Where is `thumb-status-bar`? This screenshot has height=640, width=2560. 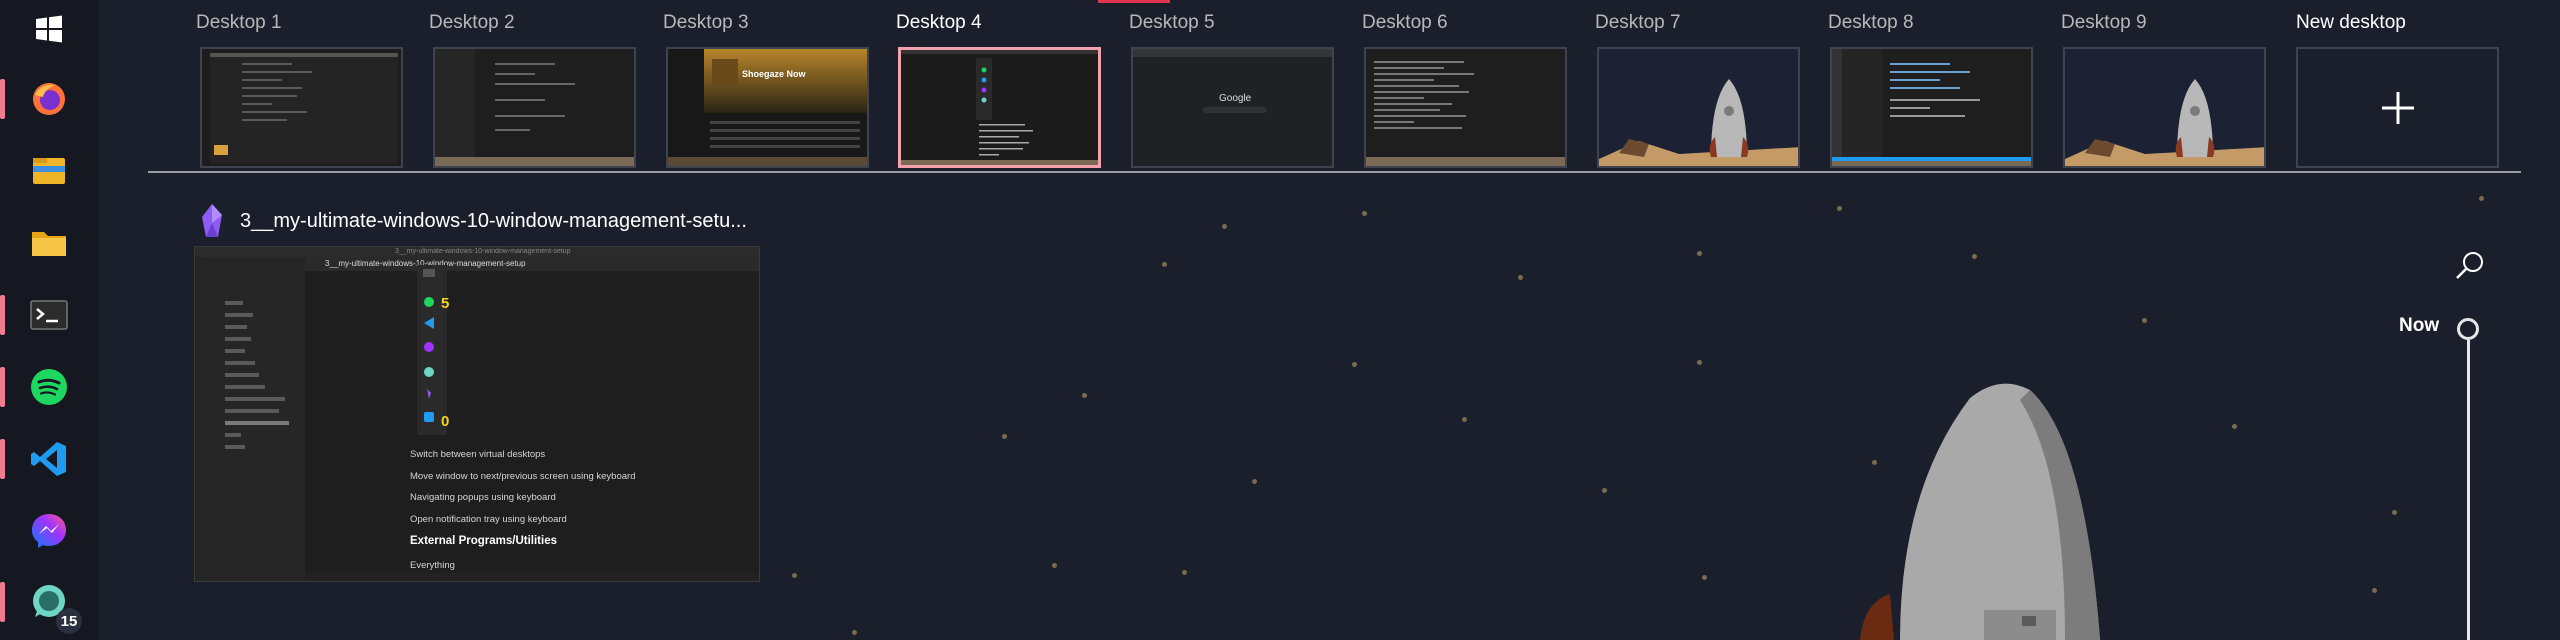 thumb-status-bar is located at coordinates (532, 577).